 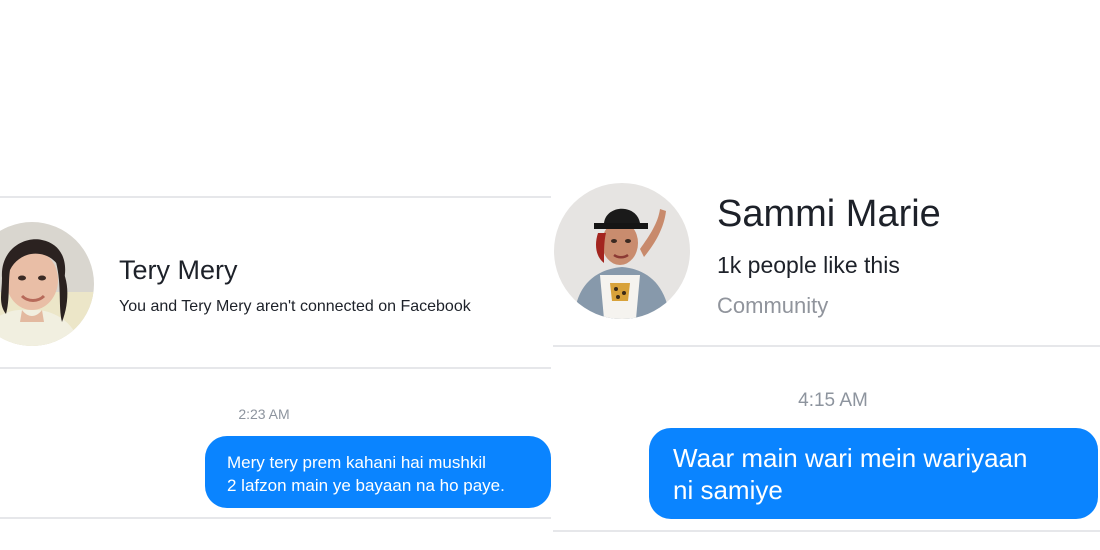 What do you see at coordinates (356, 462) in the screenshot?
I see `message-line-1: Mery tery prem kahani hai mushkil` at bounding box center [356, 462].